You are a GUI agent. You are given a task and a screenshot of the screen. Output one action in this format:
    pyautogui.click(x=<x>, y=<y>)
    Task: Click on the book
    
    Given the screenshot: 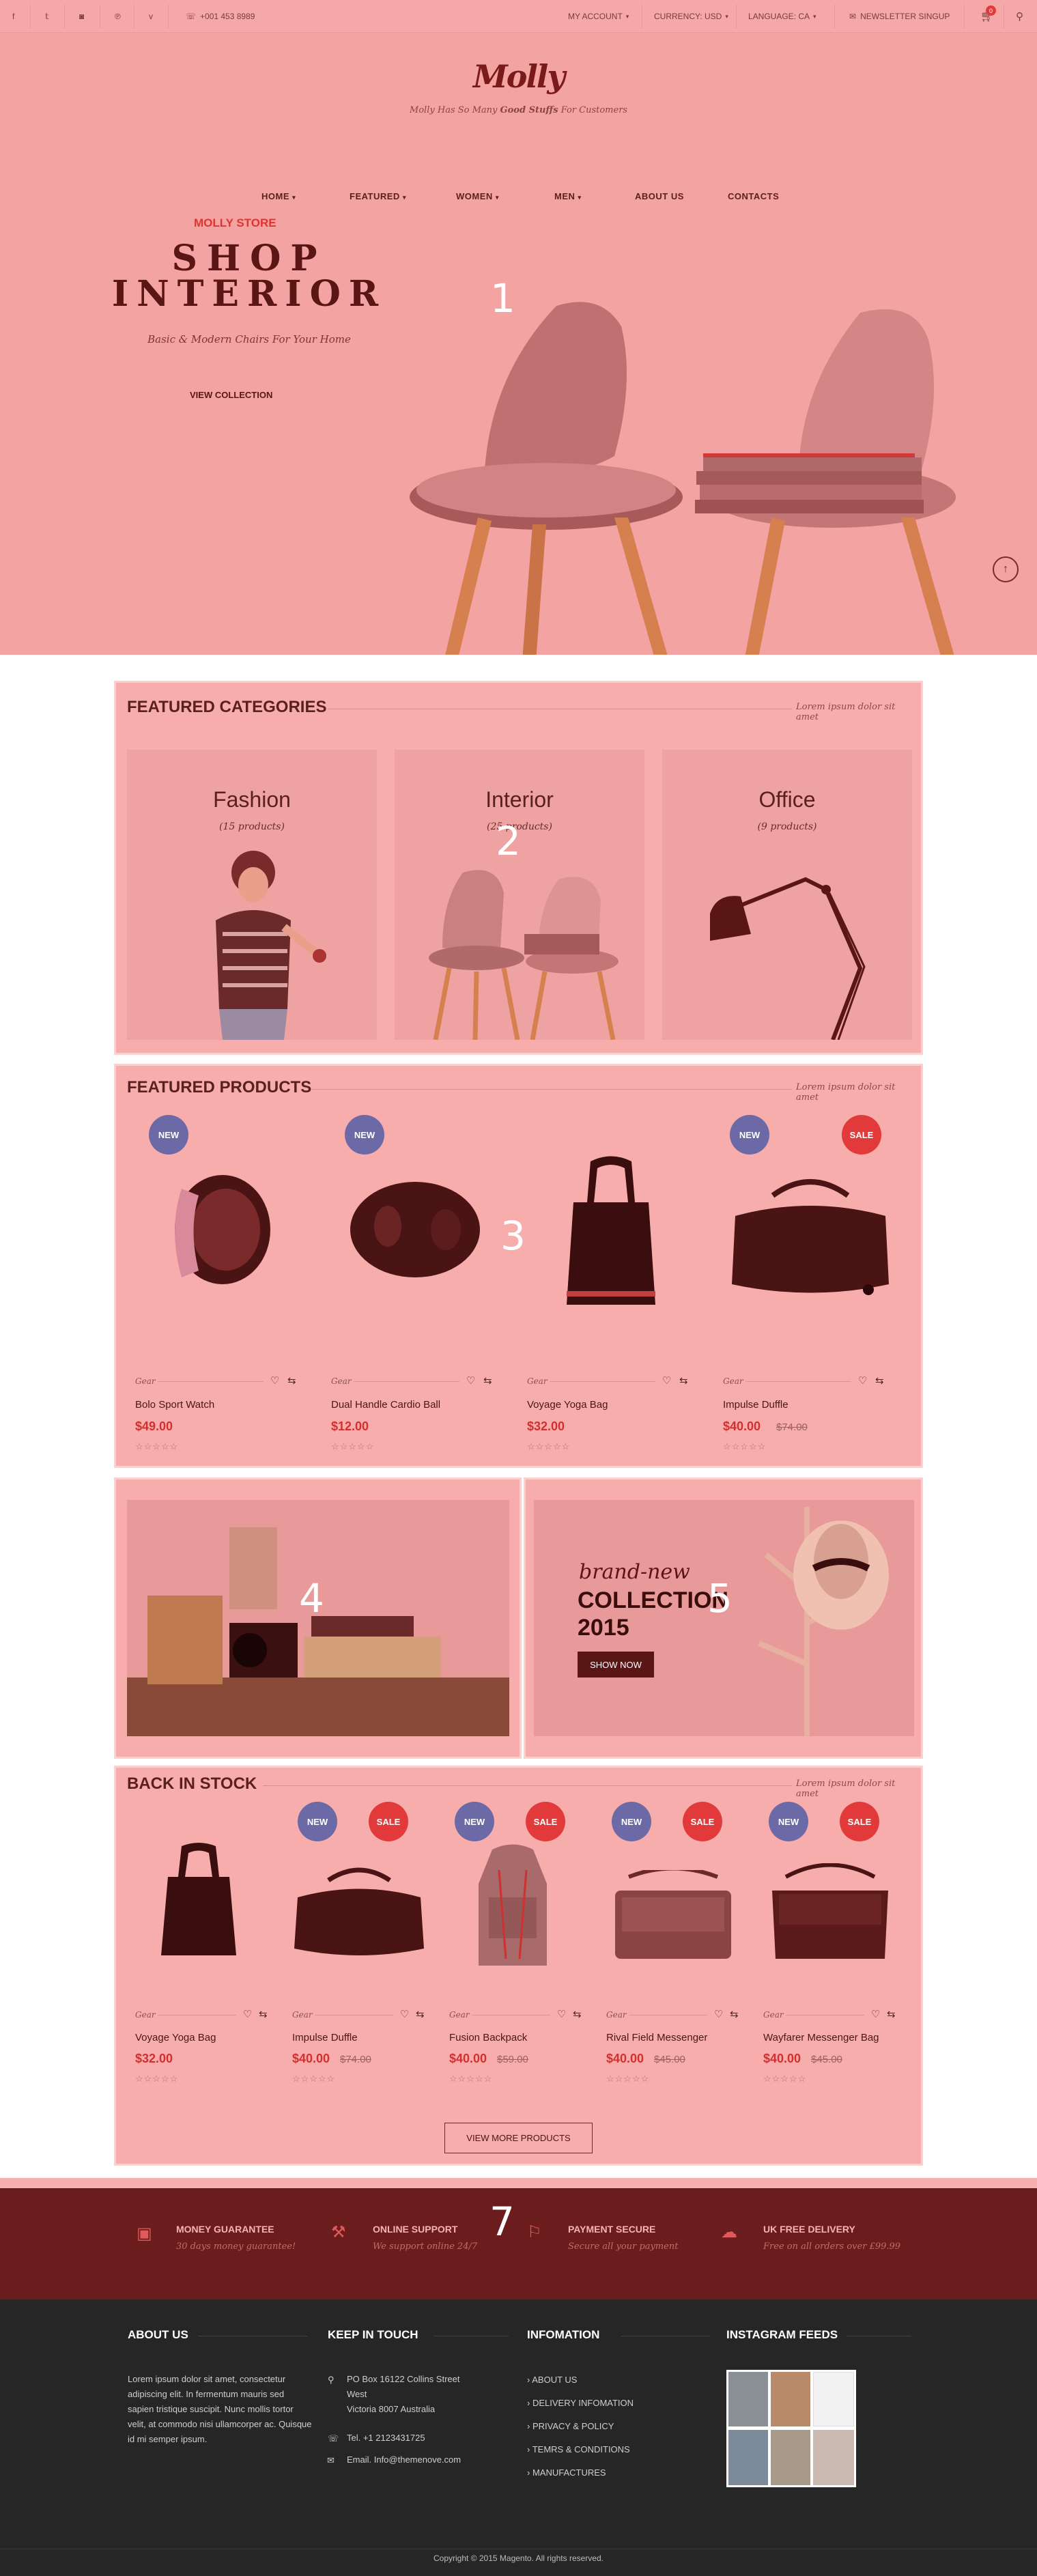 What is the action you would take?
    pyautogui.click(x=809, y=478)
    